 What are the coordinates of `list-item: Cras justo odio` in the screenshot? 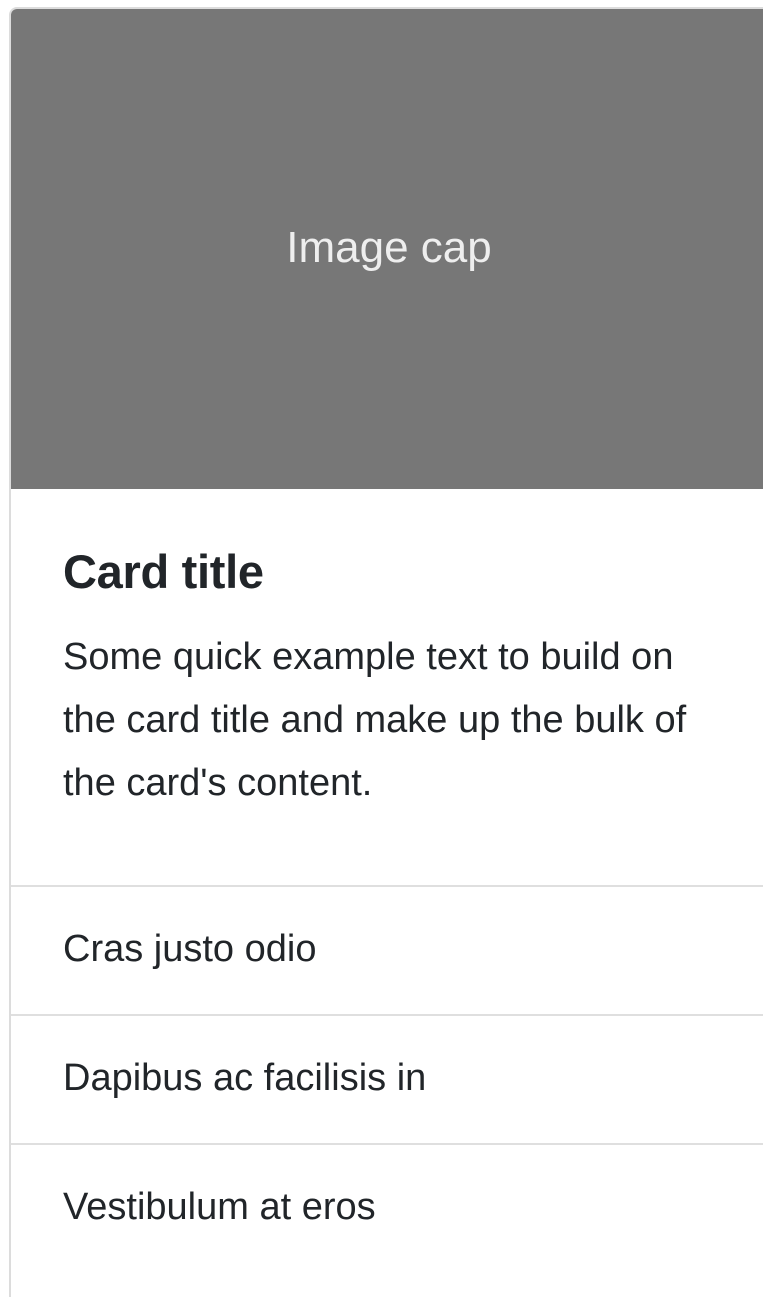 It's located at (387, 949).